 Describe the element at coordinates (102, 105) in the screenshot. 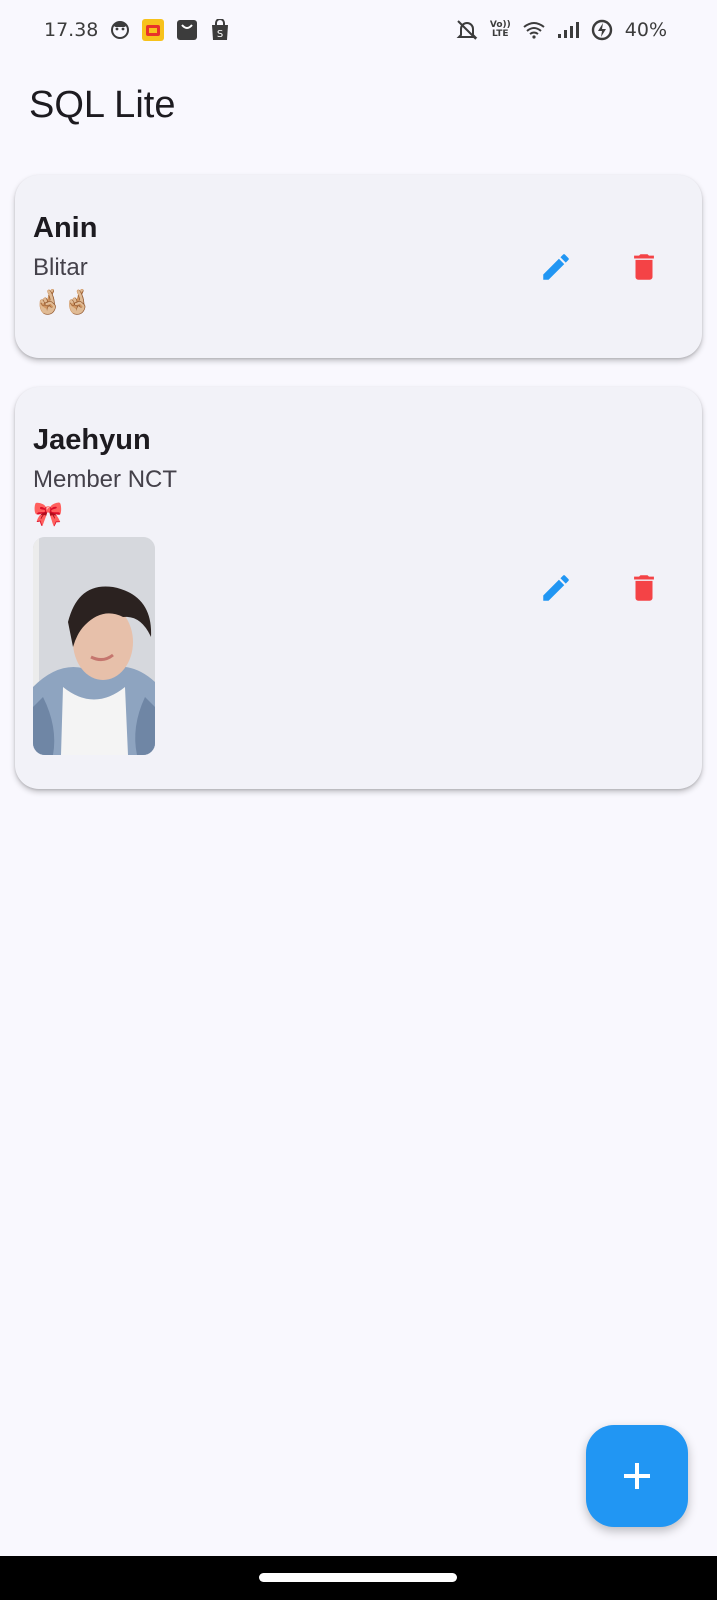

I see `page-title: SQL Lite` at that location.